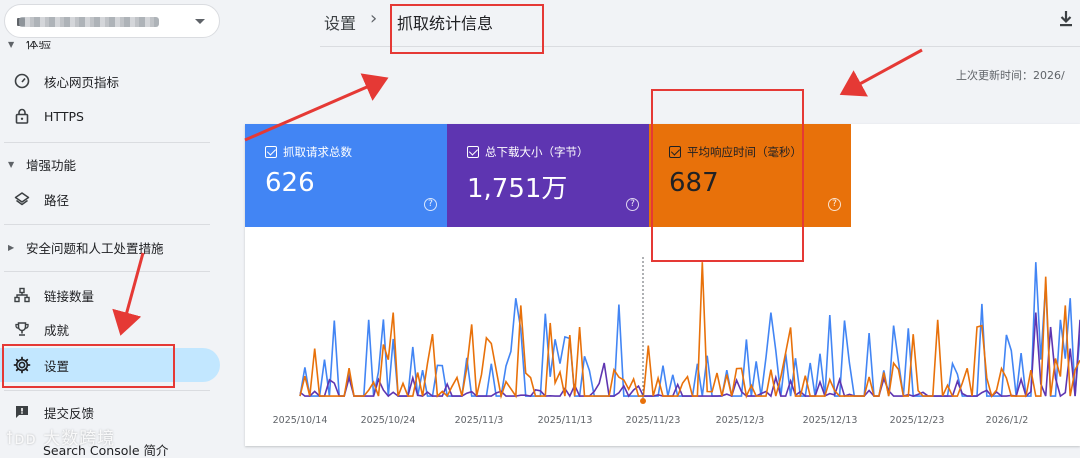 The height and width of the screenshot is (458, 1080). Describe the element at coordinates (1007, 420) in the screenshot. I see `x-tick-label: 2026/1/2` at that location.